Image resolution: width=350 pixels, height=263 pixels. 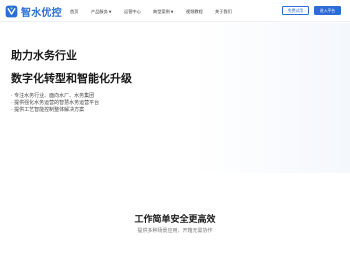 I want to click on brand-logo: 智水优控, so click(x=33, y=11).